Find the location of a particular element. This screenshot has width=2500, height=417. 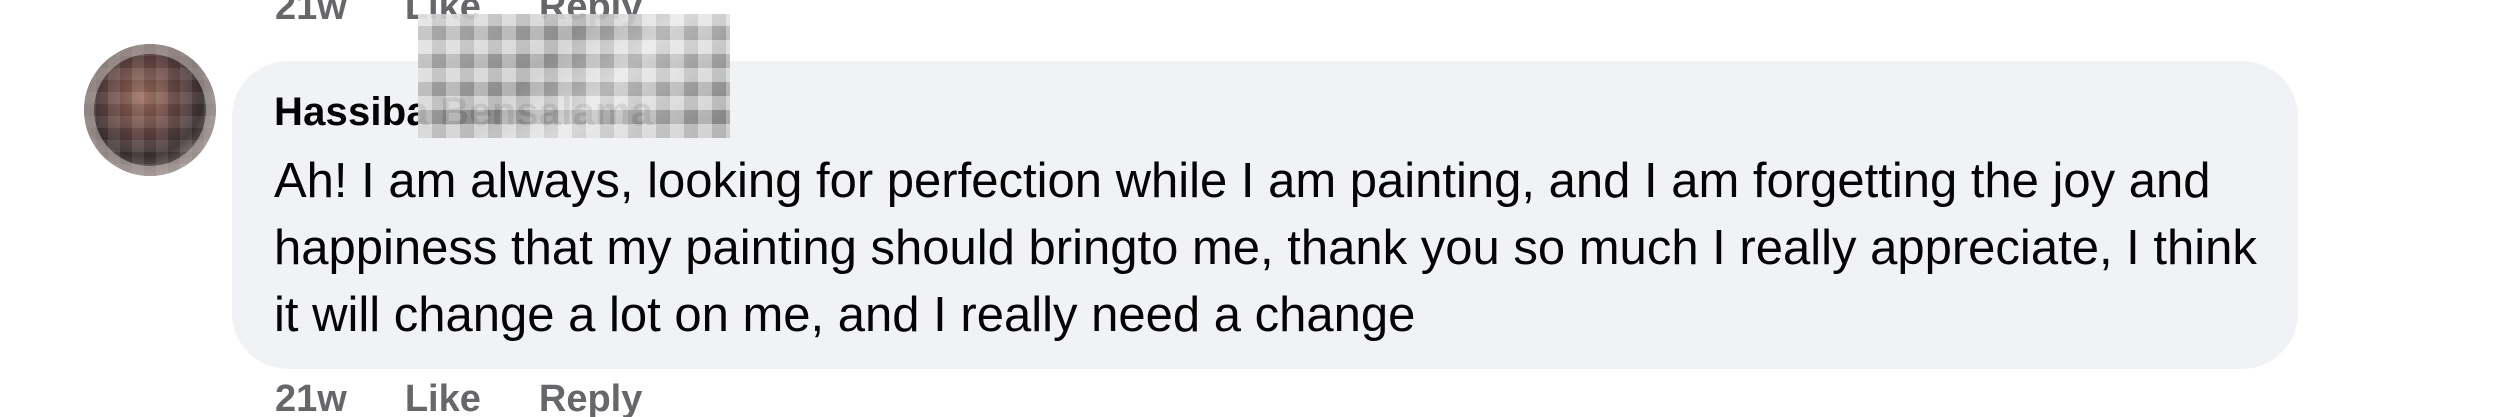

previous-comment-timestamp: 21w is located at coordinates (311, 13).